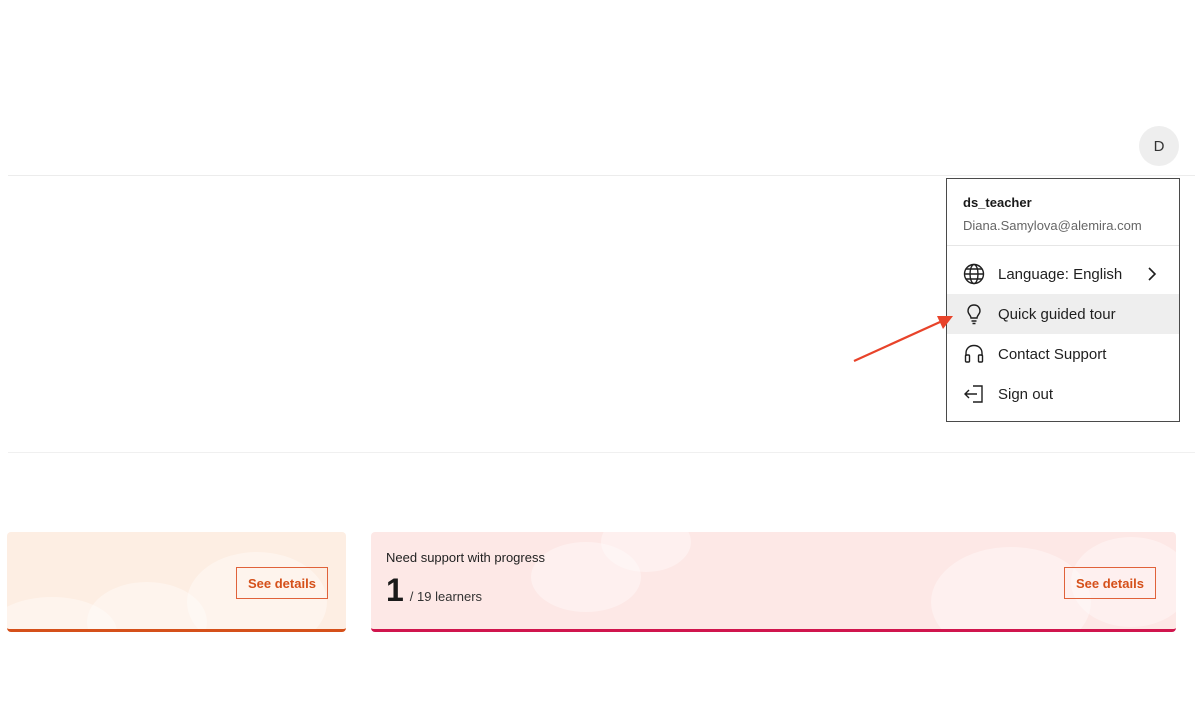  What do you see at coordinates (1052, 354) in the screenshot?
I see `menu-item-label: Contact Support` at bounding box center [1052, 354].